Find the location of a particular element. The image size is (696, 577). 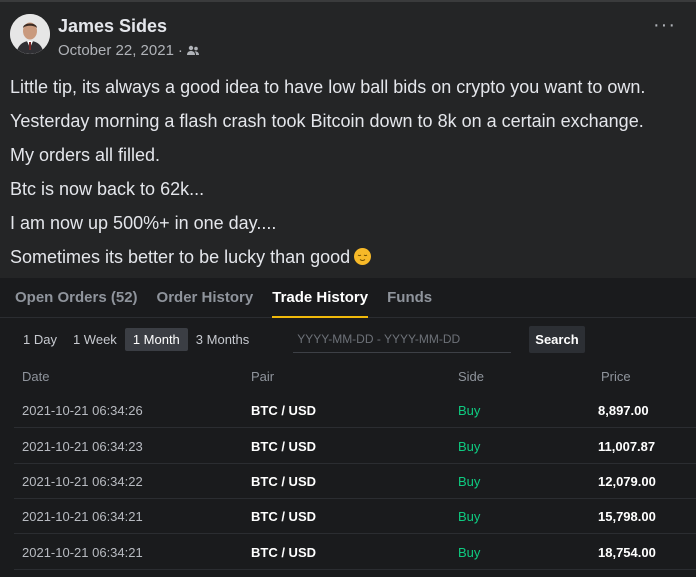

column-header-price: Price is located at coordinates (616, 376).